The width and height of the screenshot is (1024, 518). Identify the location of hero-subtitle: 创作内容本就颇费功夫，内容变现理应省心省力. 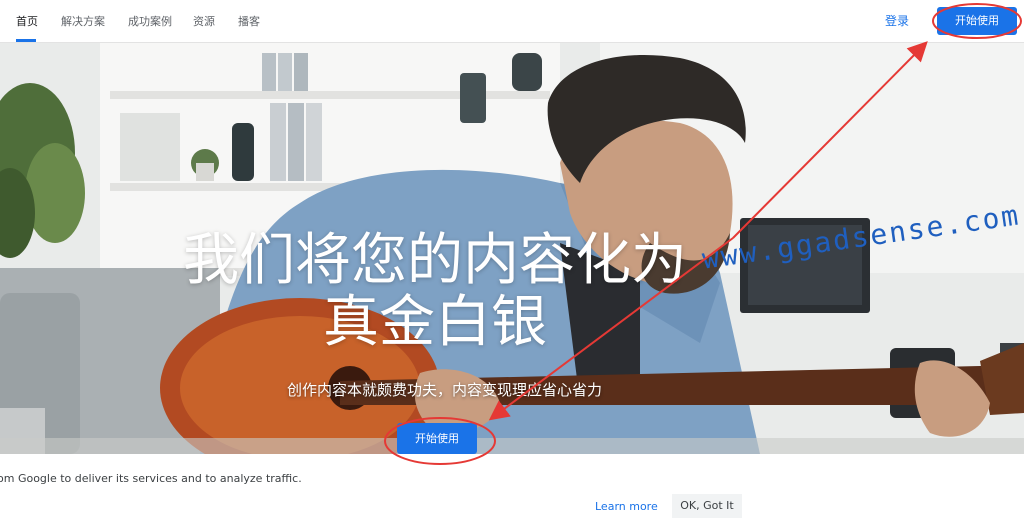
(445, 390).